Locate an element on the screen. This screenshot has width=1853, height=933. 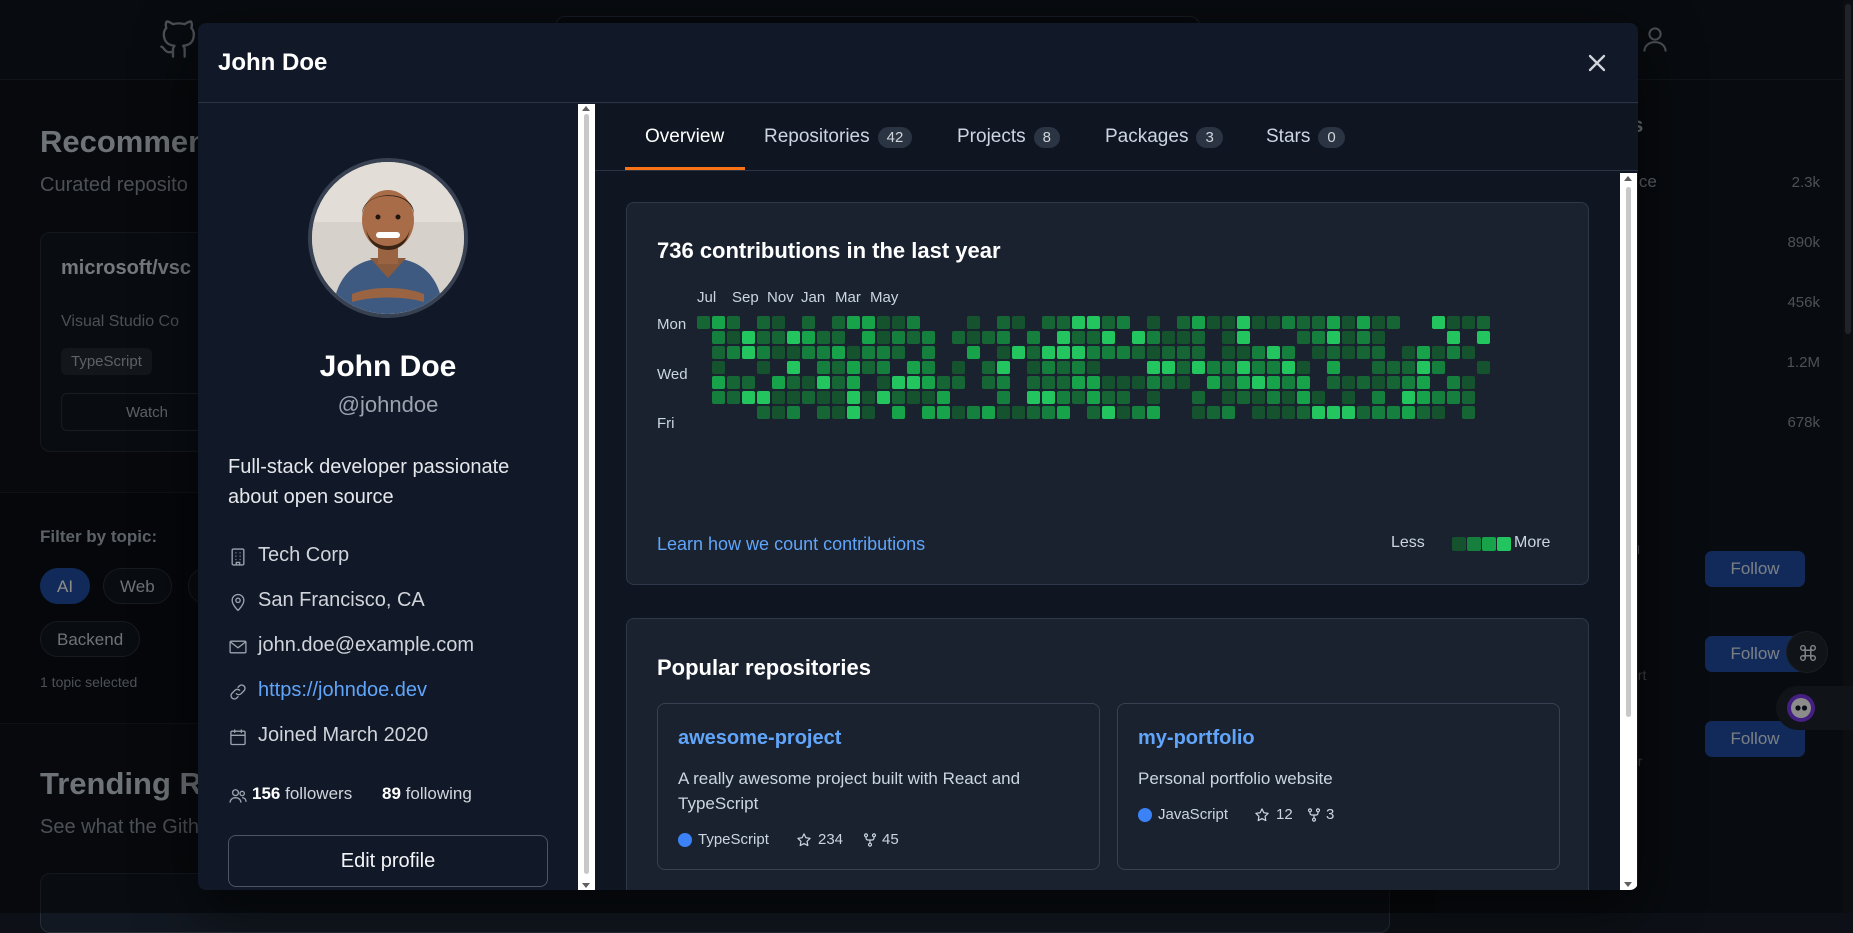
tab-projects: Projects8 is located at coordinates (1008, 148).